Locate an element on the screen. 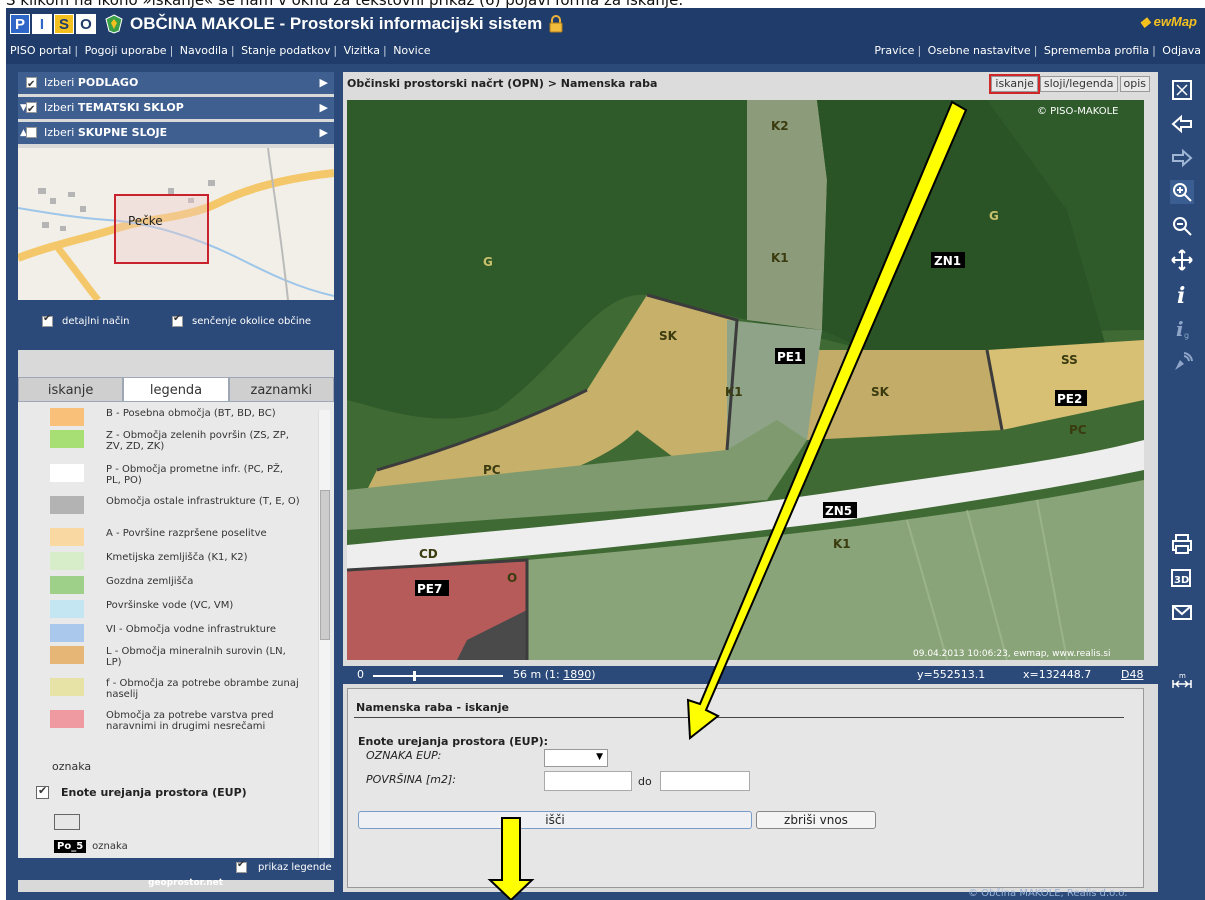 The image size is (1205, 900). svg-text: i is located at coordinates (1181, 294).